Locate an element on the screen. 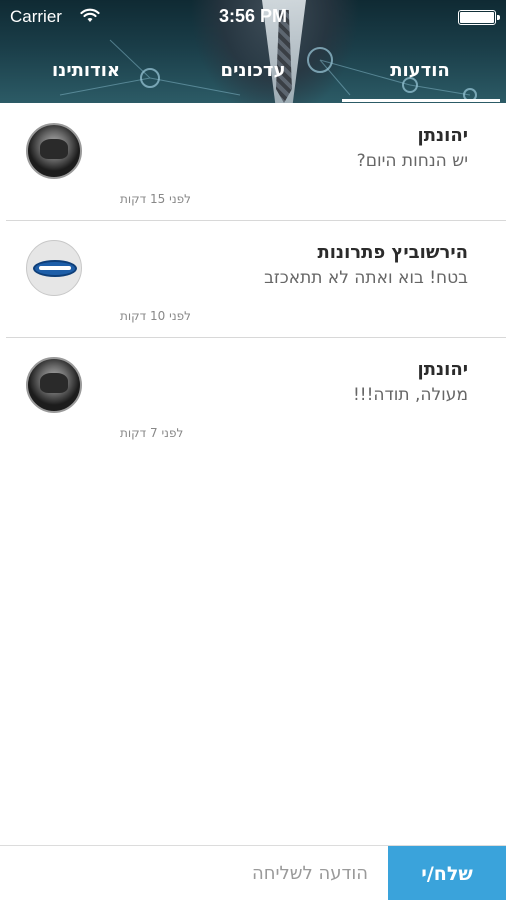 This screenshot has height=900, width=506. clock: 3:56 PM is located at coordinates (253, 16).